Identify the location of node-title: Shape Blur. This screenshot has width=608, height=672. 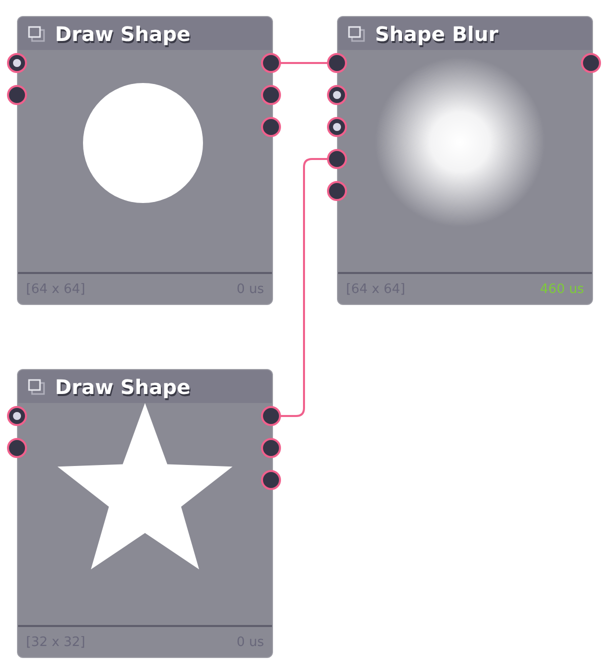
(436, 34).